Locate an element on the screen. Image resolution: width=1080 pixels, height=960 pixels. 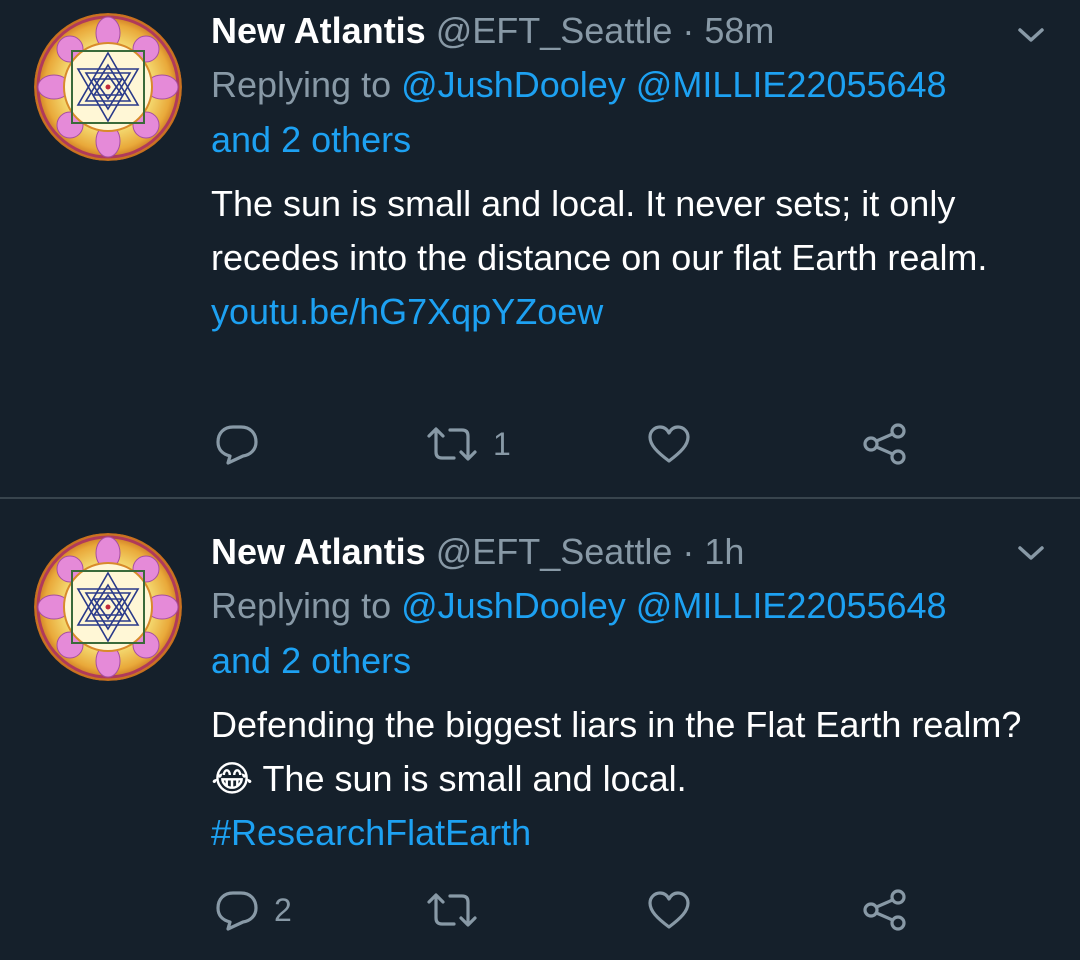
reply-count: 2 is located at coordinates (283, 909).